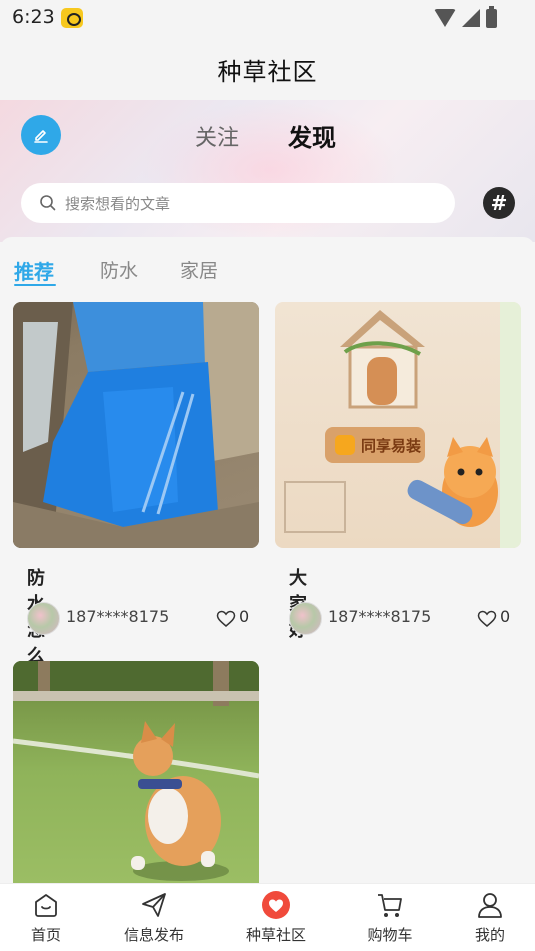  Describe the element at coordinates (34, 270) in the screenshot. I see `tab-recommend: 推荐` at that location.